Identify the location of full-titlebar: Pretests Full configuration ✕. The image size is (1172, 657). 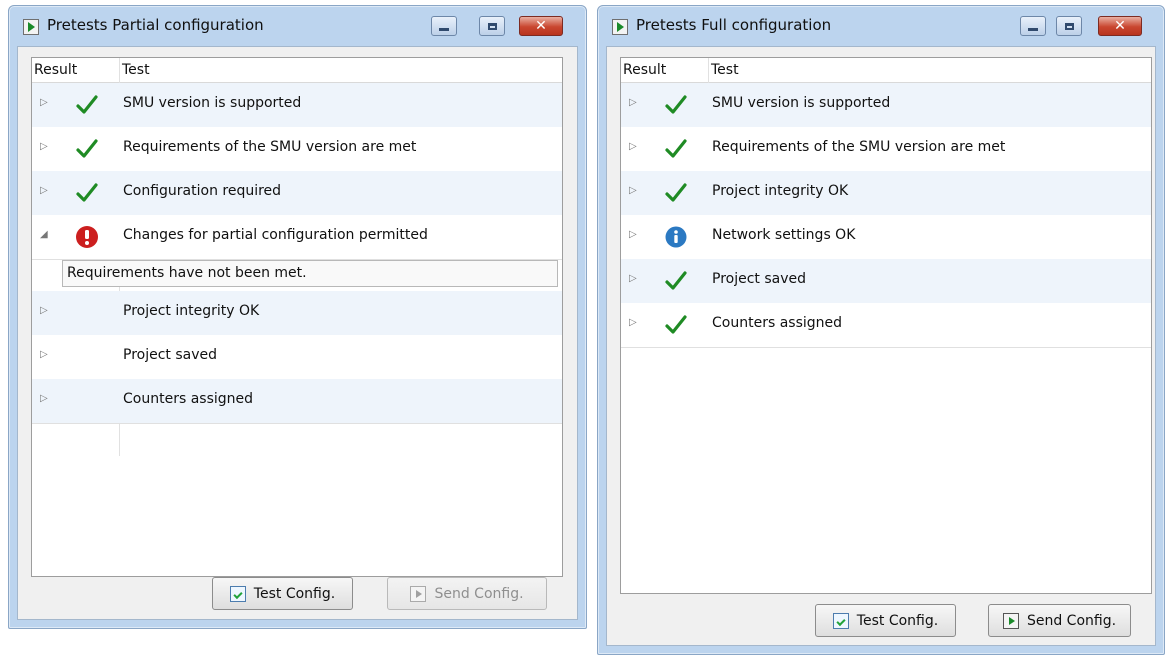
(881, 26).